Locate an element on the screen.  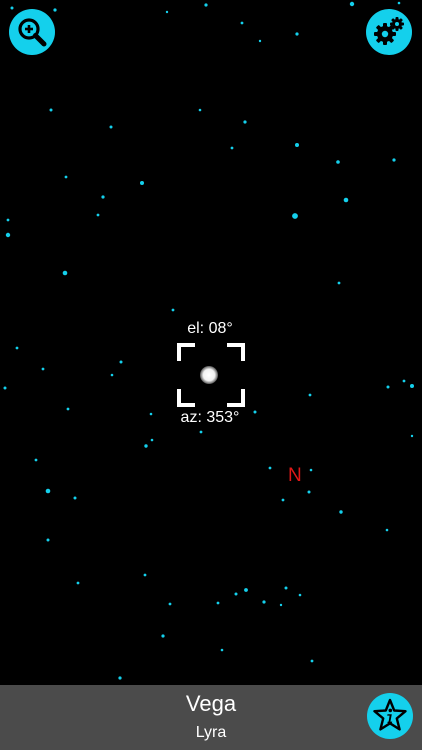
reticle-corner-bottom-left is located at coordinates (186, 398).